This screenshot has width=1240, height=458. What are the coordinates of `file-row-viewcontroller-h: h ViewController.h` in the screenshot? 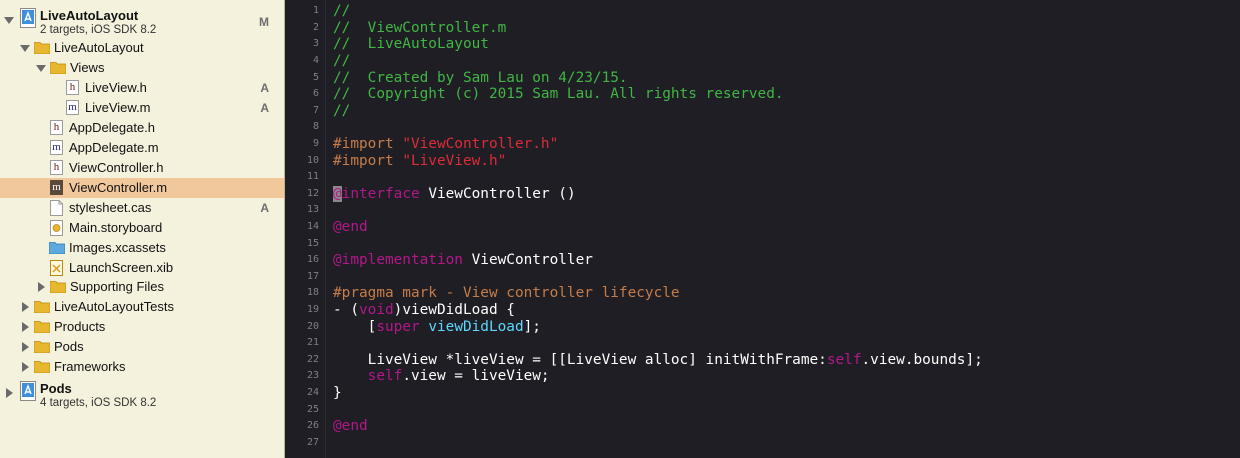 It's located at (142, 168).